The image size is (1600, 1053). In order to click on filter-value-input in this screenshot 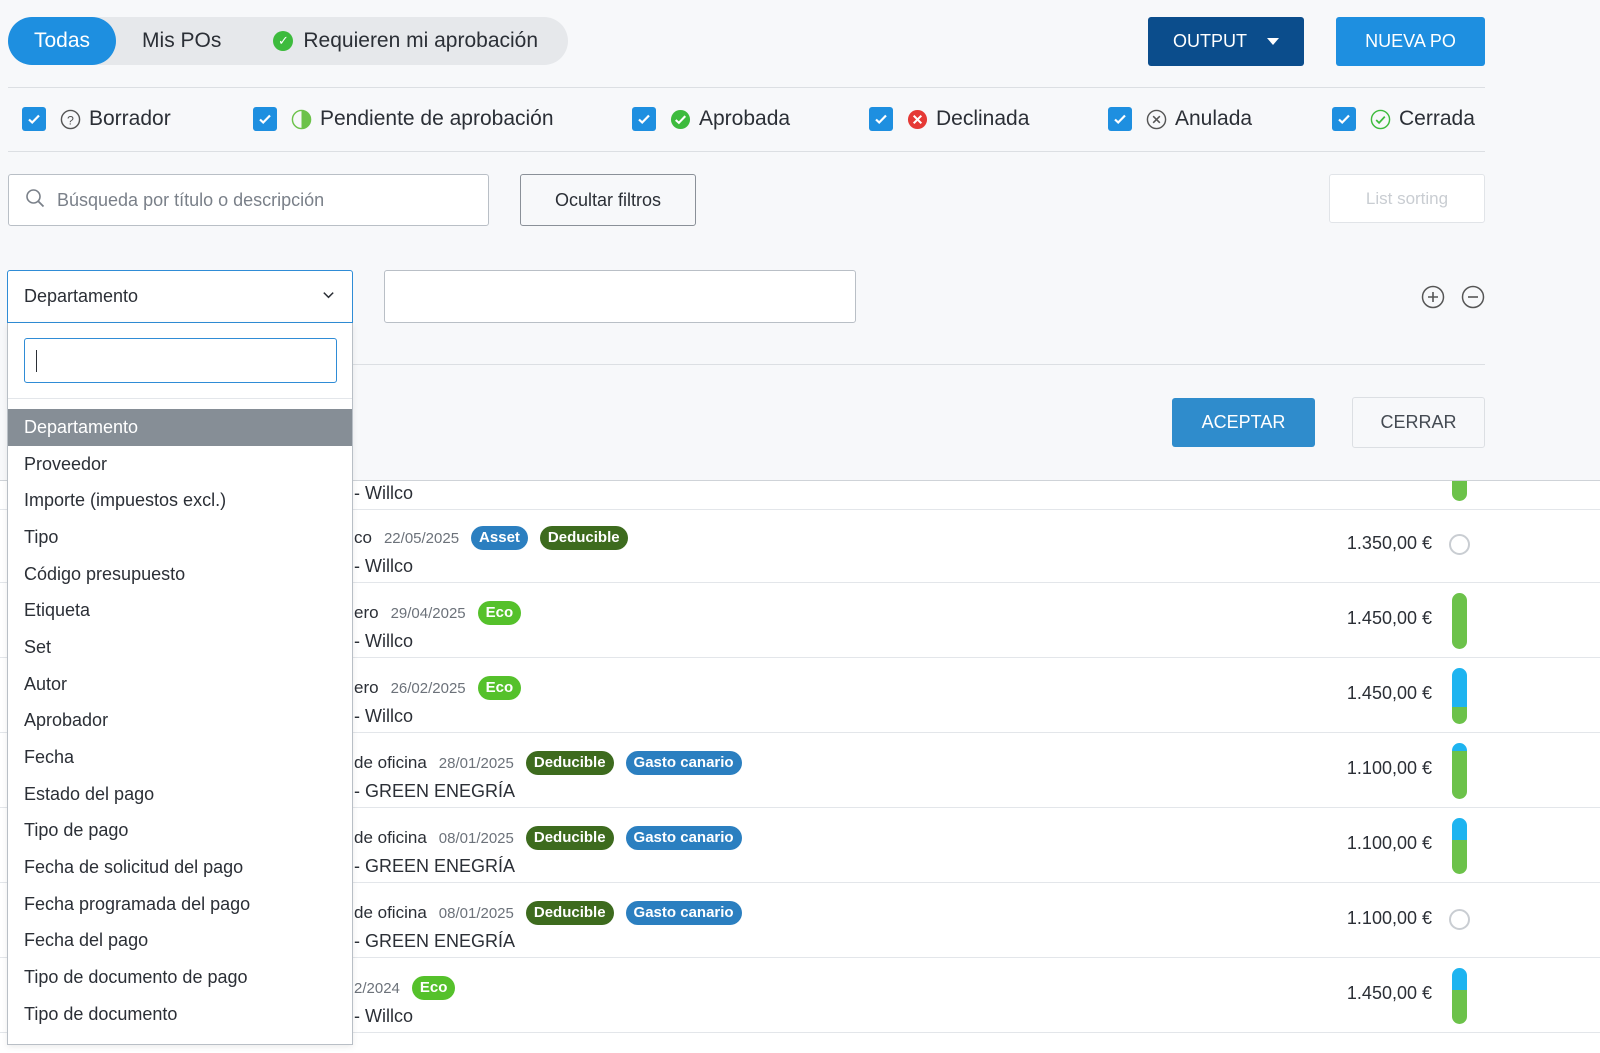, I will do `click(620, 296)`.